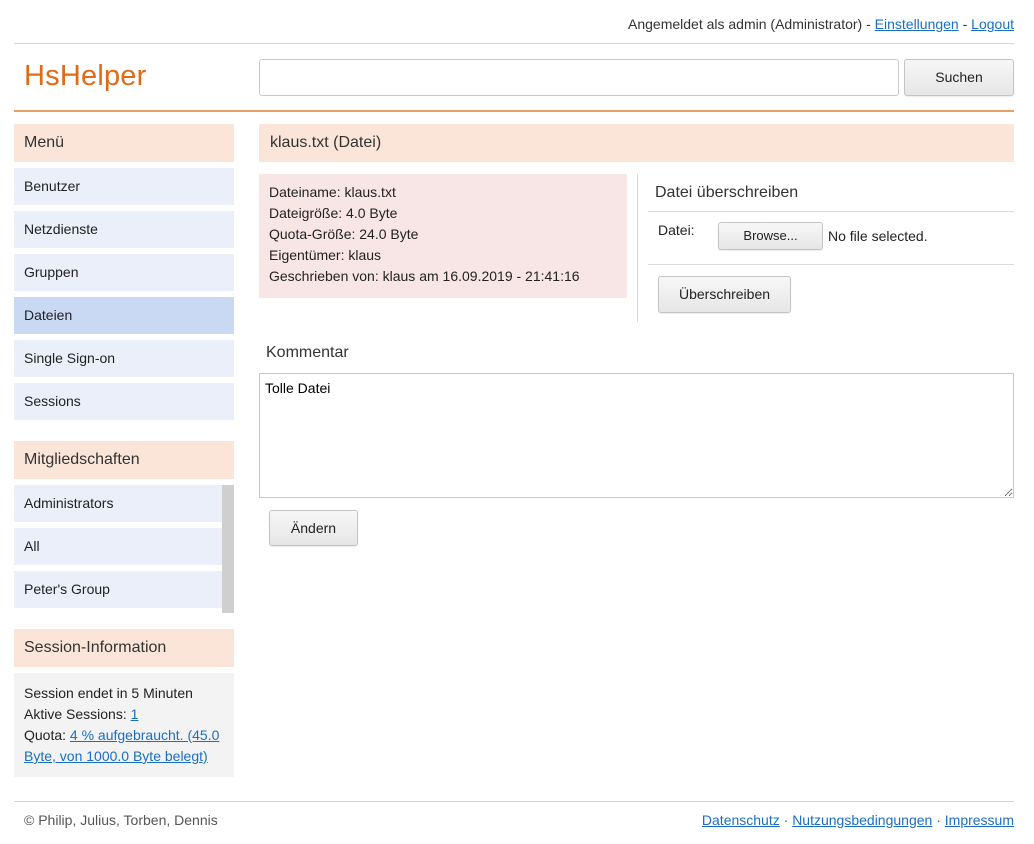 Image resolution: width=1034 pixels, height=844 pixels. I want to click on terms-link: Nutzungsbedingungen, so click(862, 820).